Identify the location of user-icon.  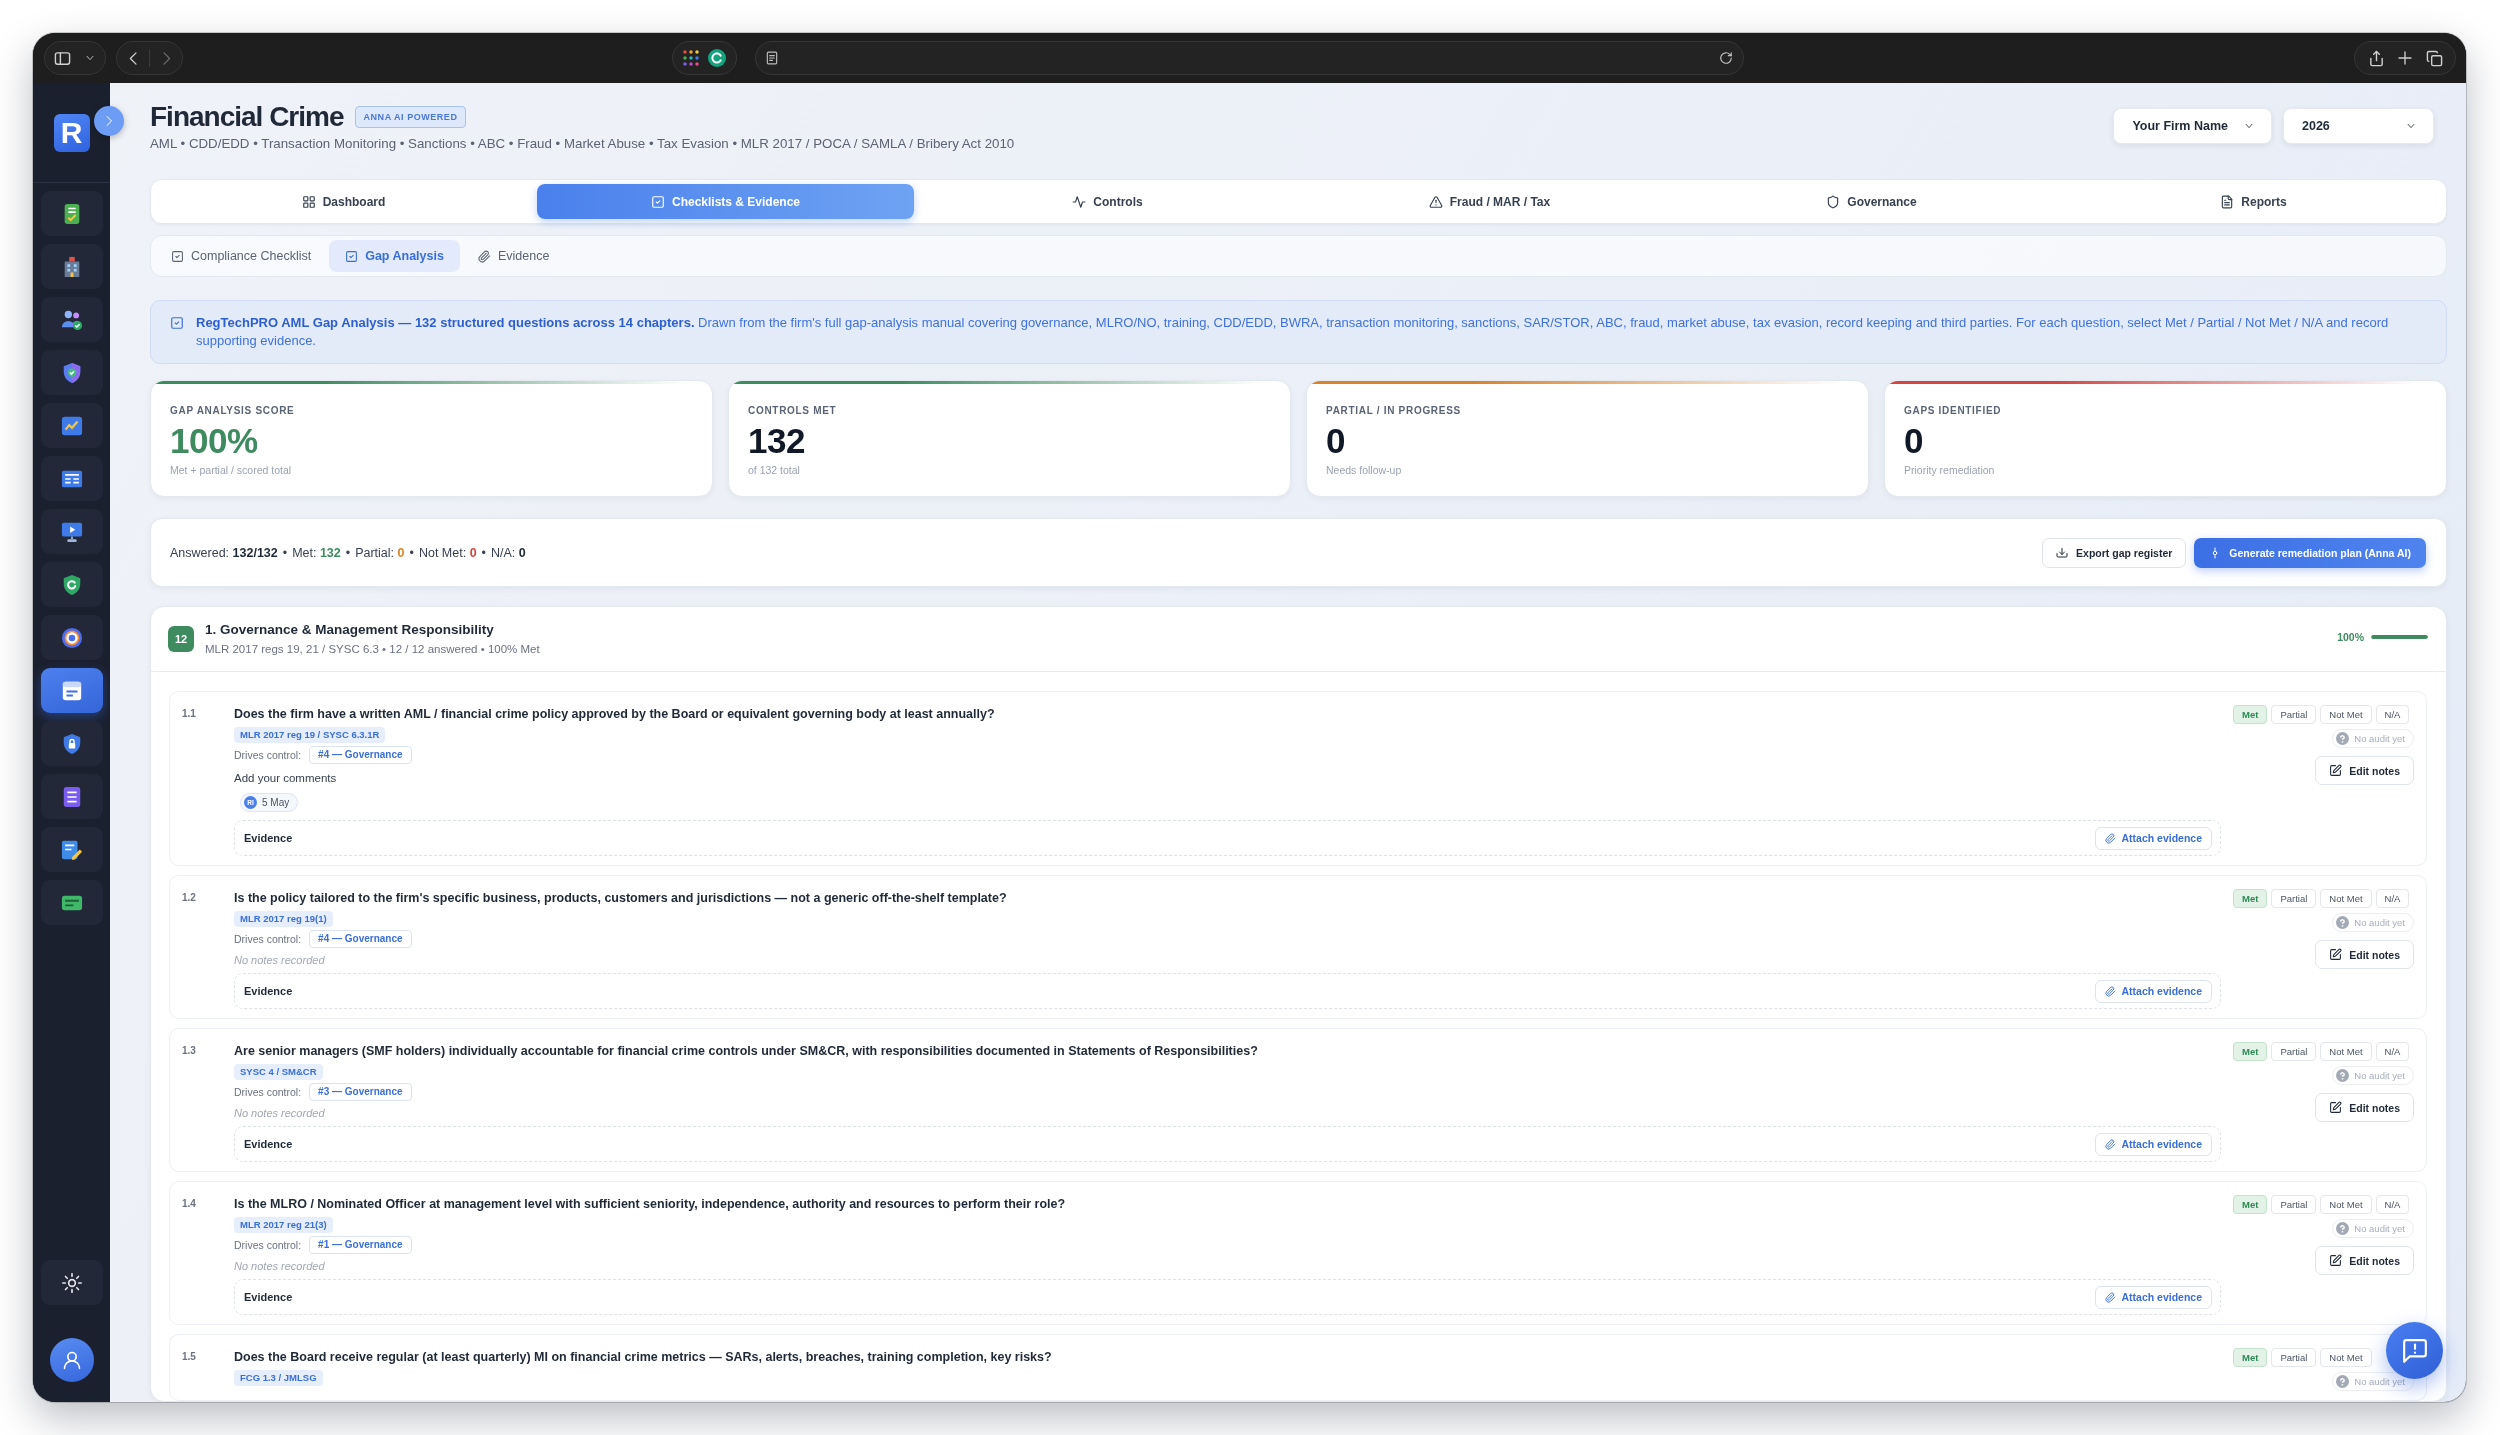
(71, 1360).